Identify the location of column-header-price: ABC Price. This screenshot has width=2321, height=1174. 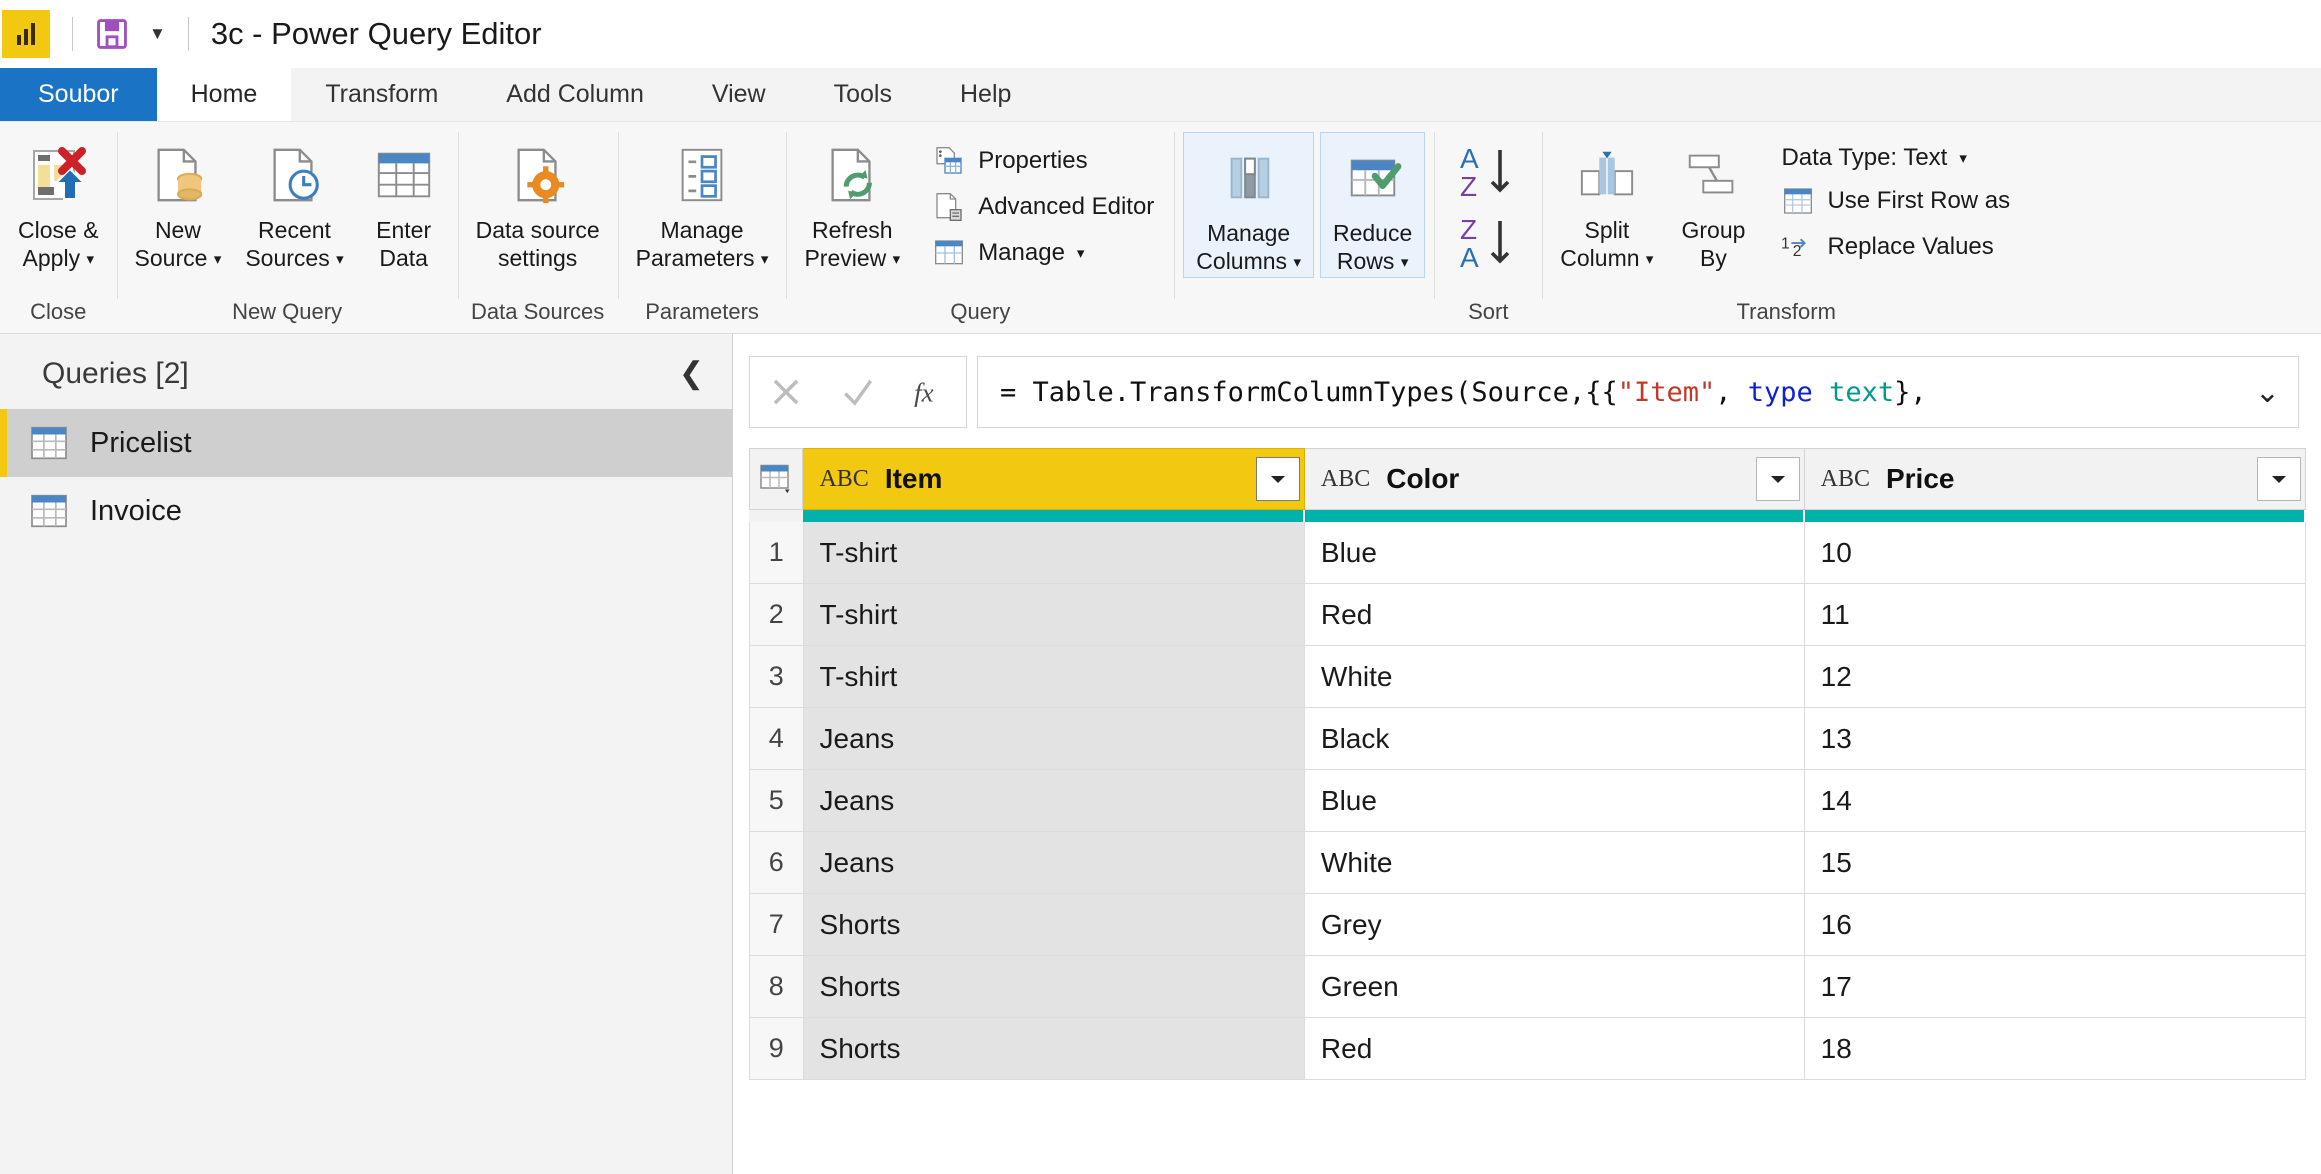
(2055, 479).